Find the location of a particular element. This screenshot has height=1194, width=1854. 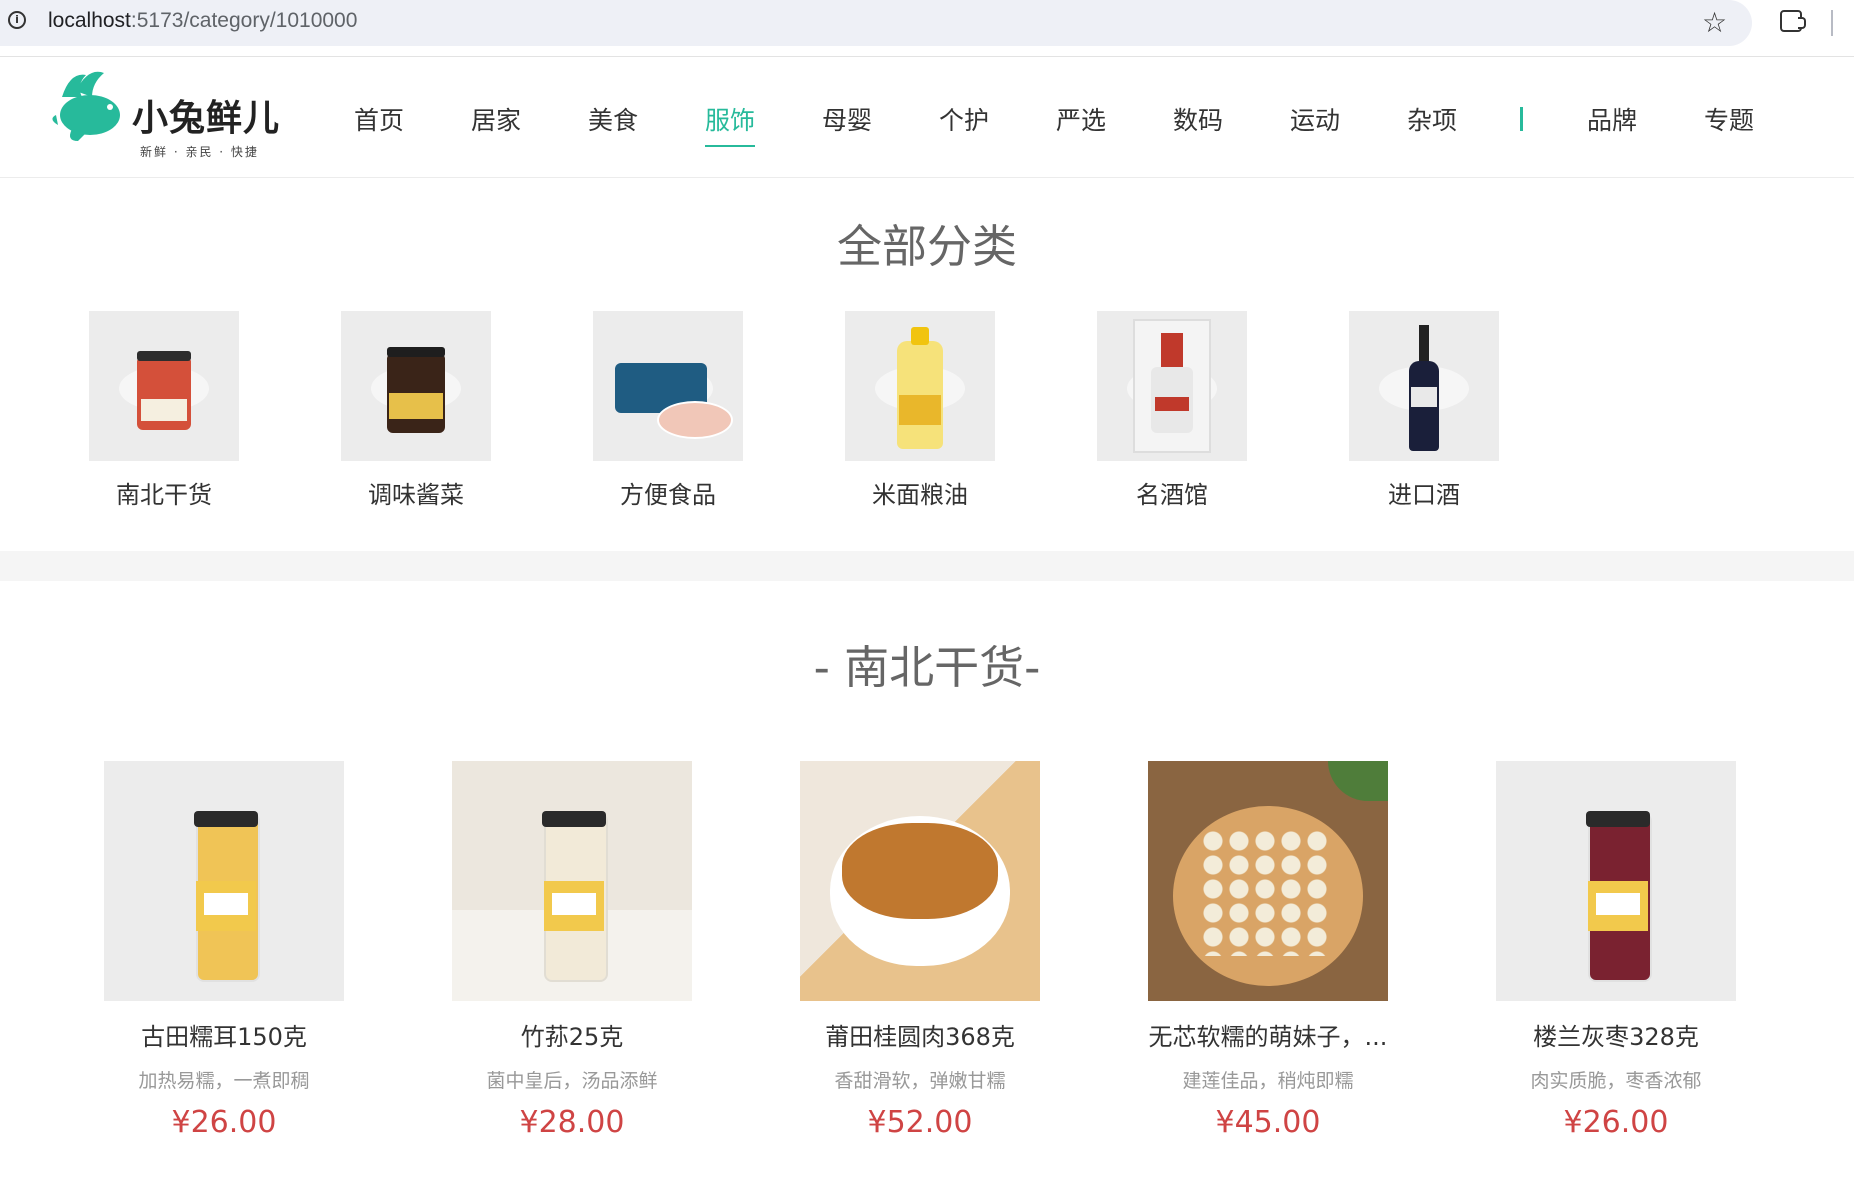

goods-desc: 菌中皇后，汤品添鲜 is located at coordinates (572, 1081).